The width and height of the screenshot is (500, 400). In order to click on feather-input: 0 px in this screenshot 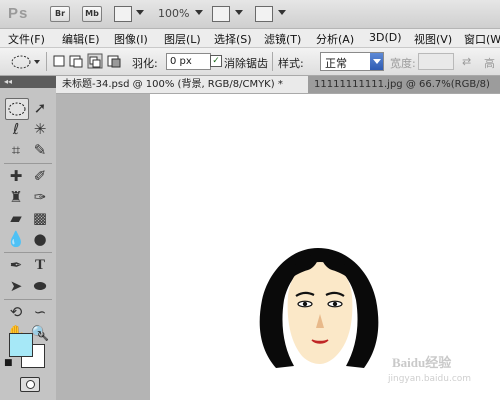, I will do `click(188, 61)`.